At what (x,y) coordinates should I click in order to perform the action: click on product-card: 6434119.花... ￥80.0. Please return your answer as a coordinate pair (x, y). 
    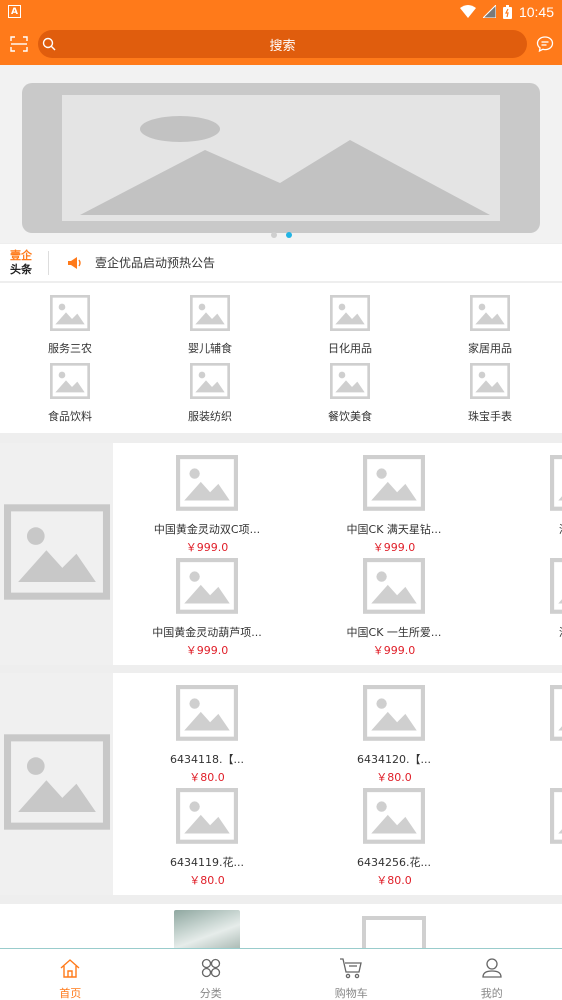
    Looking at the image, I should click on (207, 839).